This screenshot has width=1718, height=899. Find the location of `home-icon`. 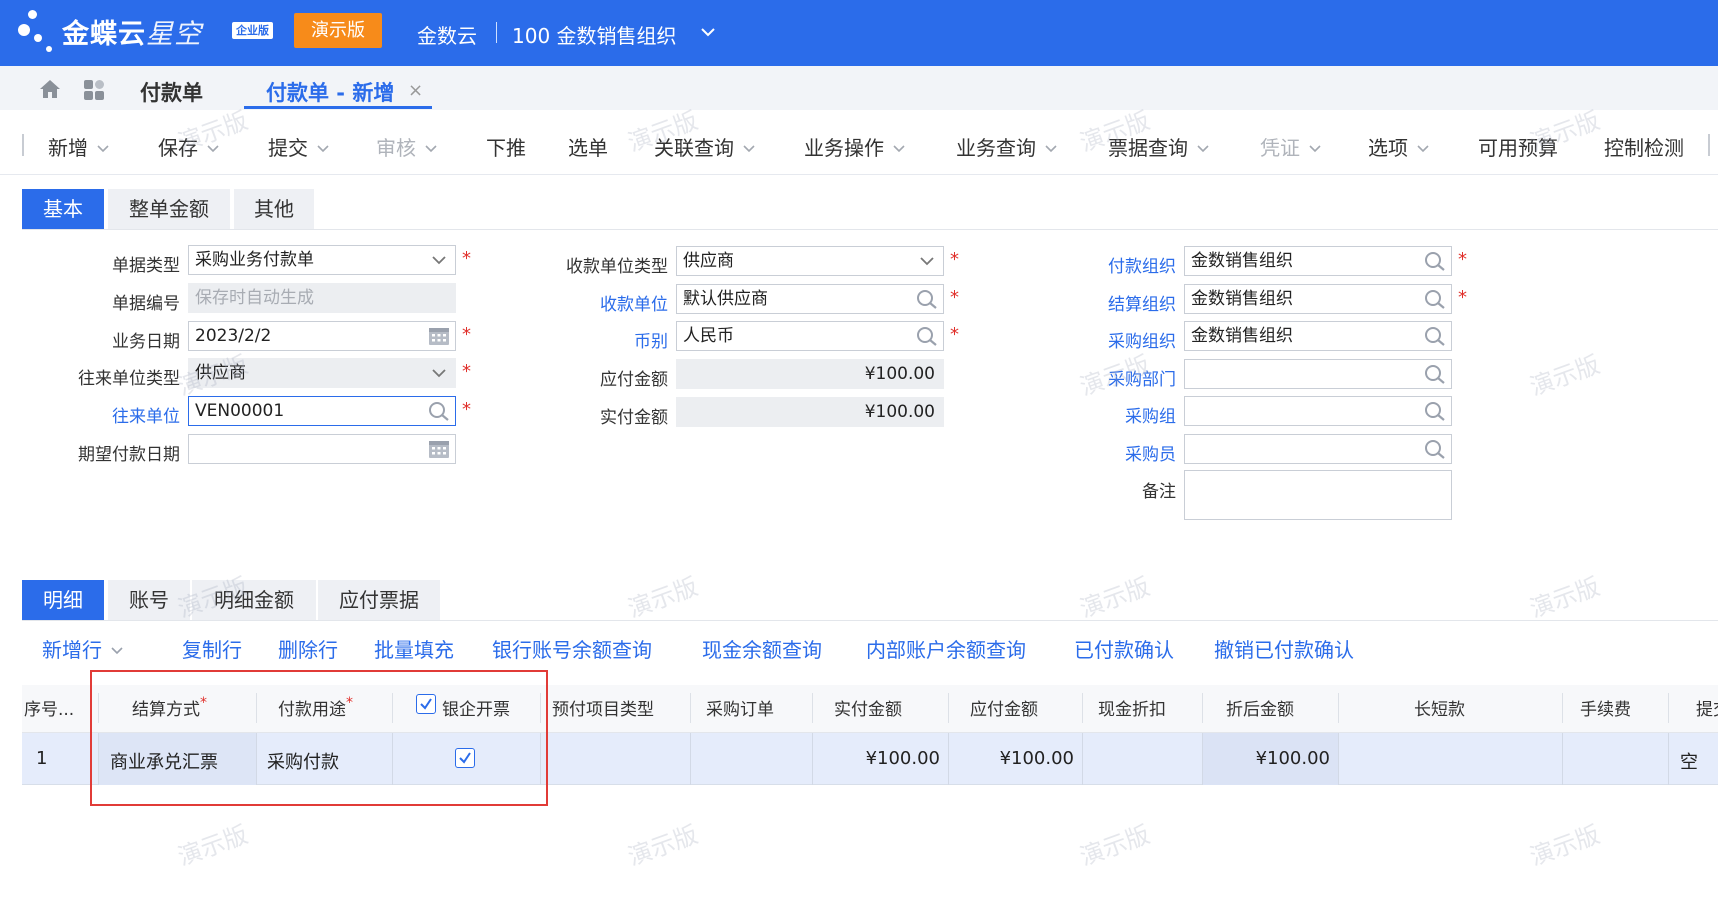

home-icon is located at coordinates (50, 89).